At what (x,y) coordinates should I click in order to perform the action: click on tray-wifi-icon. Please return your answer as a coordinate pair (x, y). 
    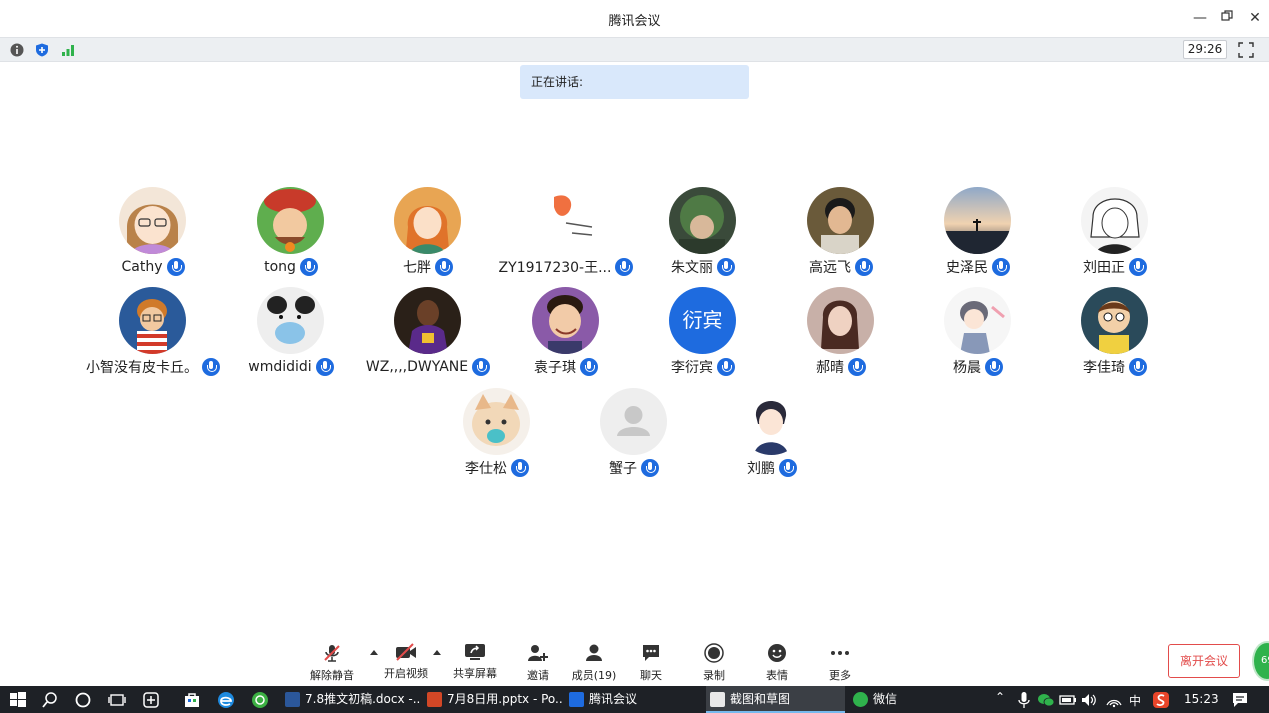
    Looking at the image, I should click on (1114, 700).